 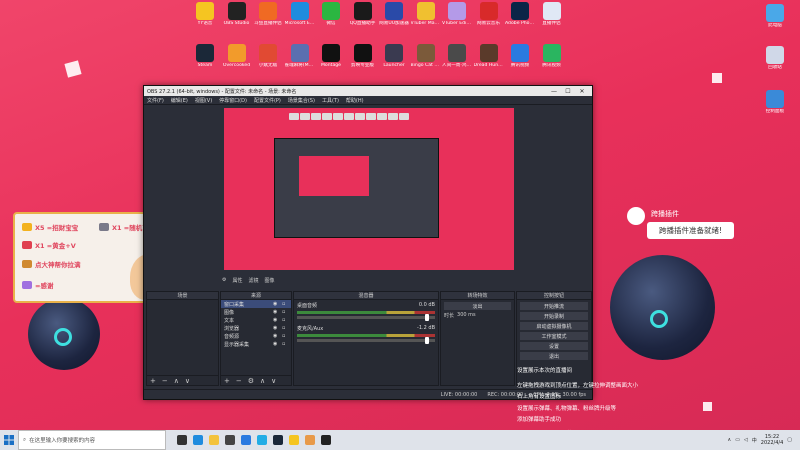 What do you see at coordinates (246, 440) in the screenshot?
I see `mail-icon` at bounding box center [246, 440].